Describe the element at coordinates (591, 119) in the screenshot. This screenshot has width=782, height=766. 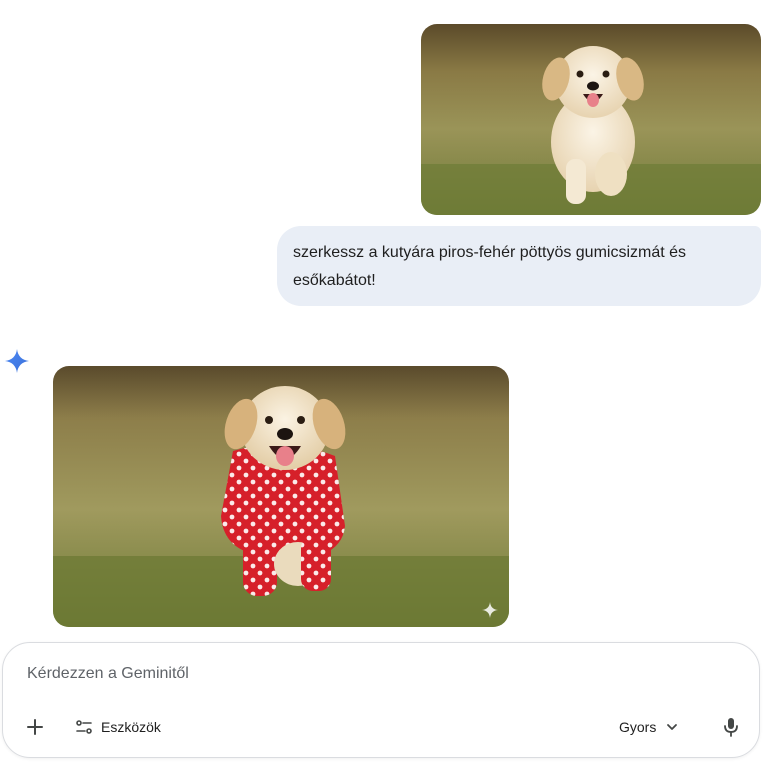
I see `user-uploaded-image` at that location.